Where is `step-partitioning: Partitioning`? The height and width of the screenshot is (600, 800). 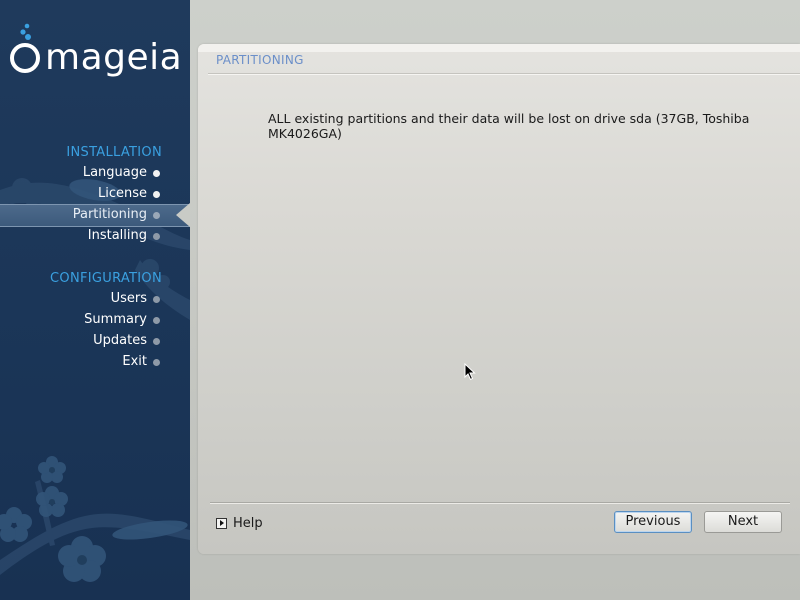 step-partitioning: Partitioning is located at coordinates (95, 215).